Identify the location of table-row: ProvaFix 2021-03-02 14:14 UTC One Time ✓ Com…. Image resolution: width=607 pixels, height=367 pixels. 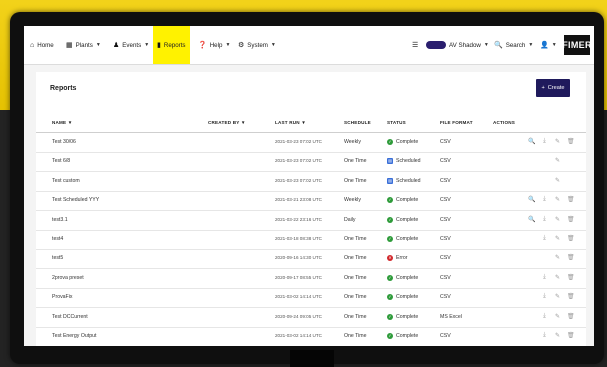
(311, 298).